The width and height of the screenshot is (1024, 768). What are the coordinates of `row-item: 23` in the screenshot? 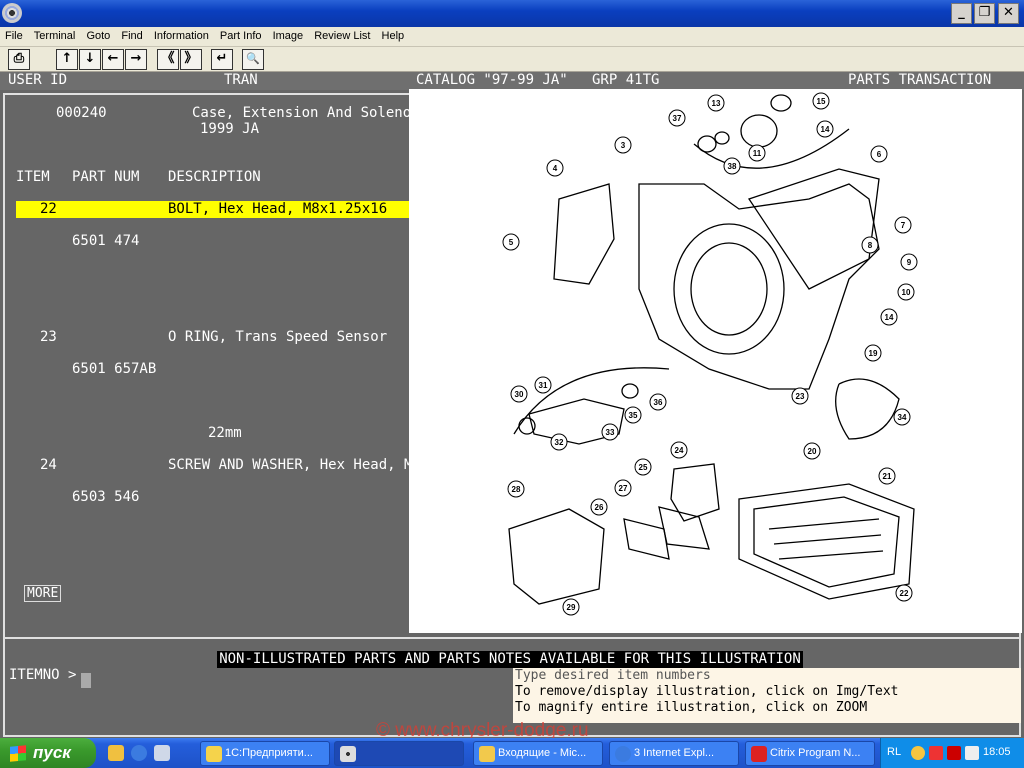 It's located at (48, 337).